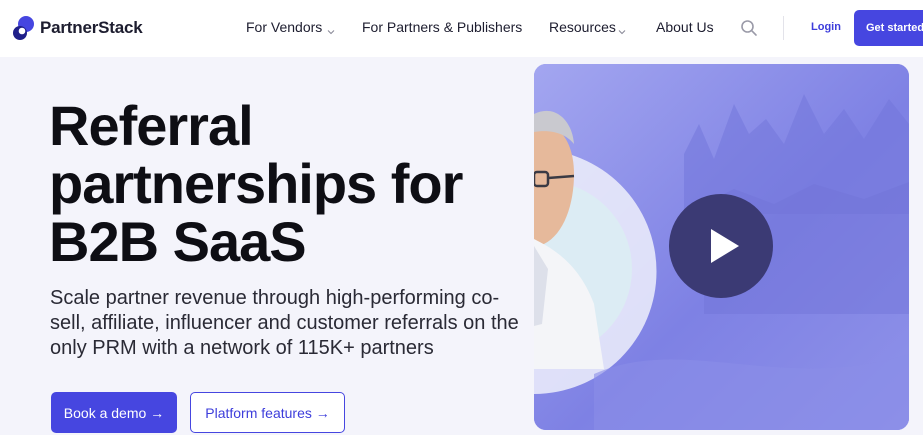 The height and width of the screenshot is (435, 923). Describe the element at coordinates (783, 28) in the screenshot. I see `nav-divider` at that location.